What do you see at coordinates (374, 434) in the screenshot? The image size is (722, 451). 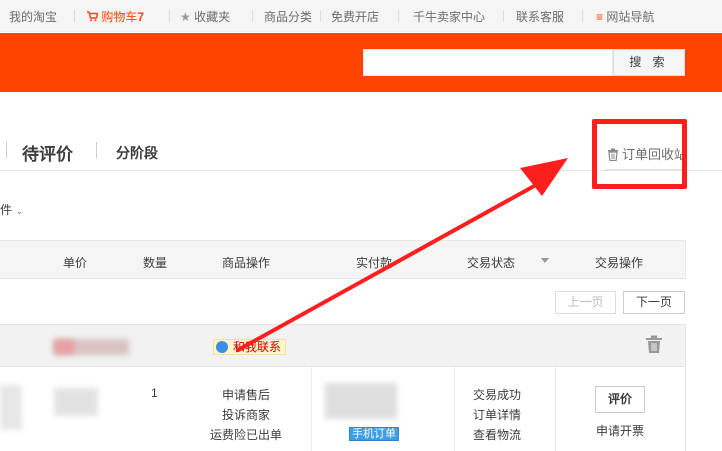 I see `mobile-order-badge: 手机订单` at bounding box center [374, 434].